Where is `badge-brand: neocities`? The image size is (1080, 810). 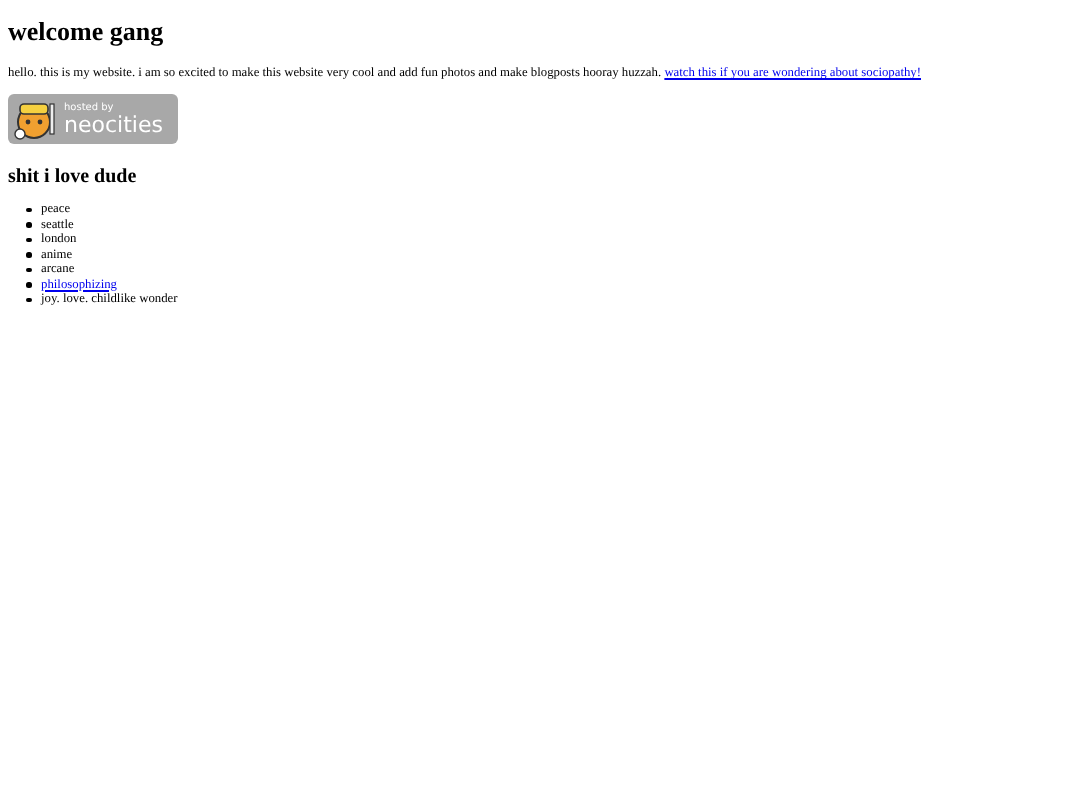
badge-brand: neocities is located at coordinates (113, 124).